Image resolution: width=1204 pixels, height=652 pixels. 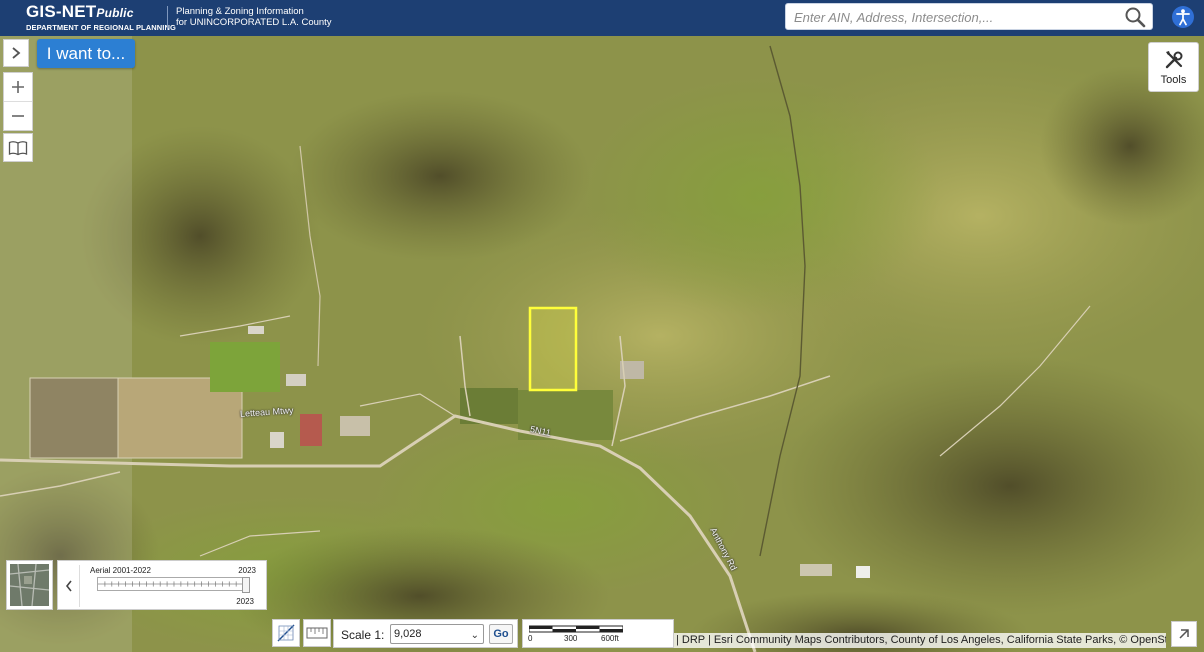 I want to click on aerial-thumbnail-image, so click(x=29, y=585).